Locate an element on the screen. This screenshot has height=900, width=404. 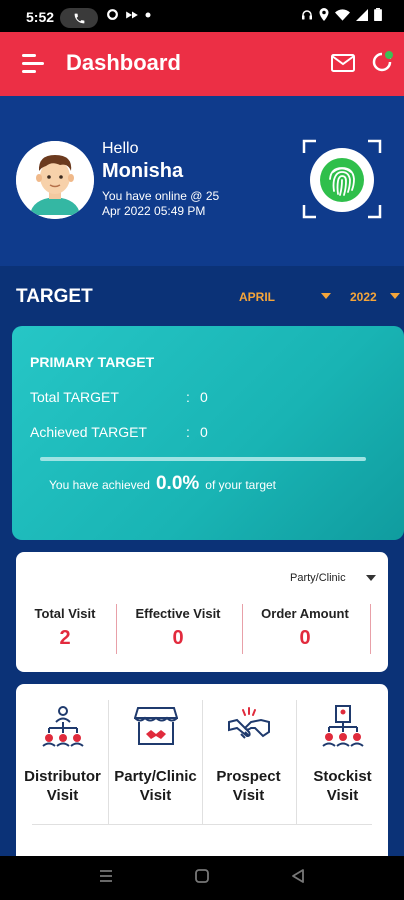
total-target-value: 0 is located at coordinates (204, 397).